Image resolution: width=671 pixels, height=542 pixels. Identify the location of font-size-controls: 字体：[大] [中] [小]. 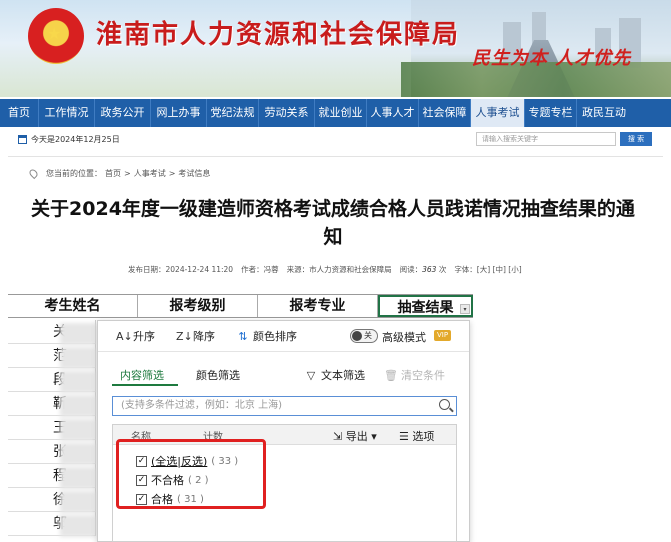
(487, 269).